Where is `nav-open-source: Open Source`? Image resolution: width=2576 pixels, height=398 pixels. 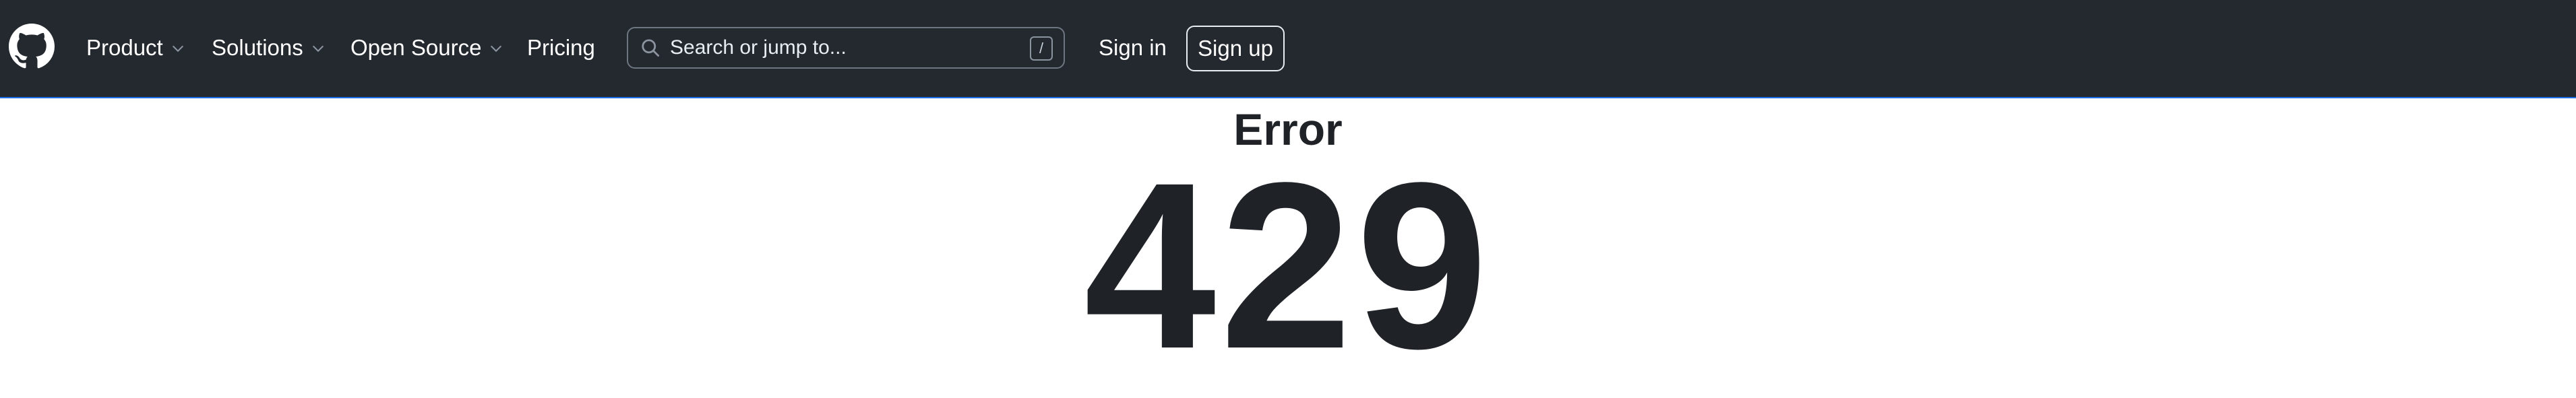
nav-open-source: Open Source is located at coordinates (427, 47).